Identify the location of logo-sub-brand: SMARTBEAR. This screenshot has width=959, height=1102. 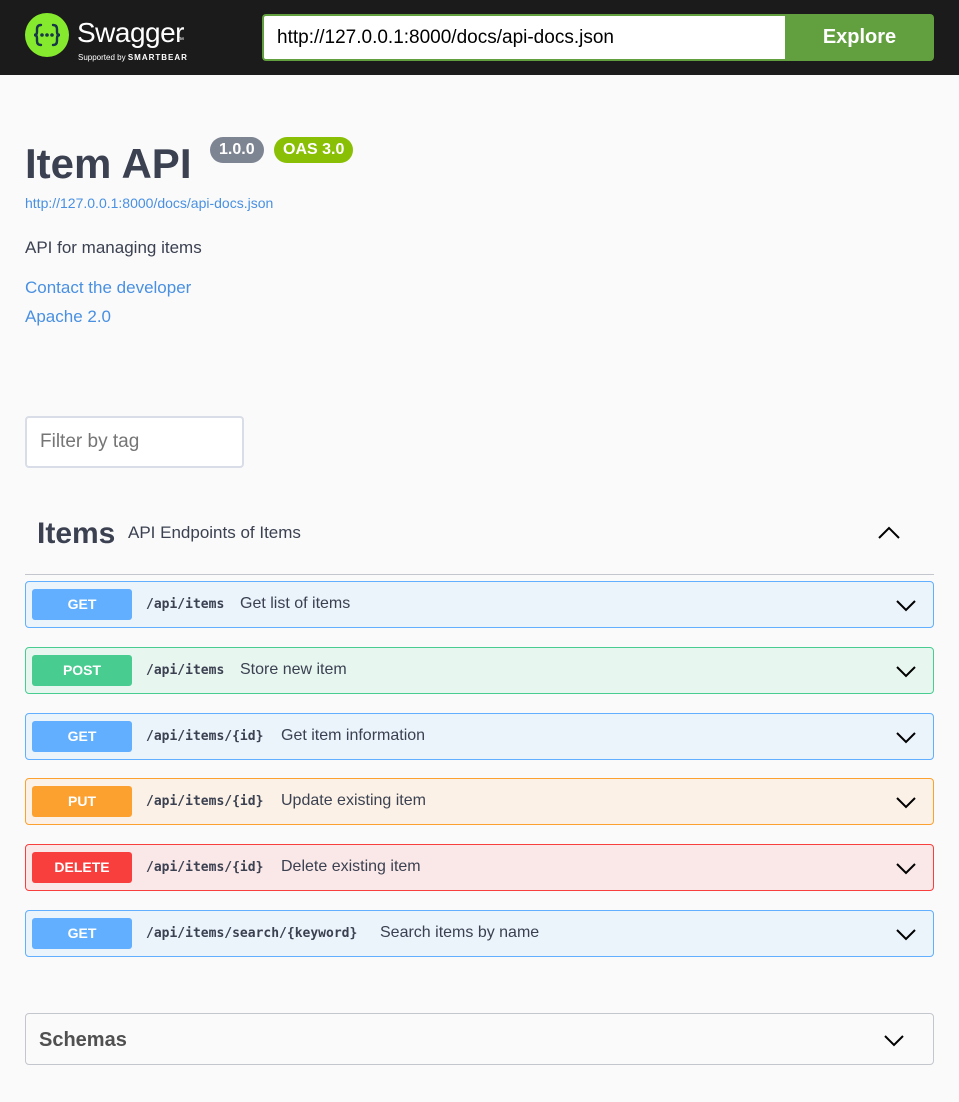
(157, 57).